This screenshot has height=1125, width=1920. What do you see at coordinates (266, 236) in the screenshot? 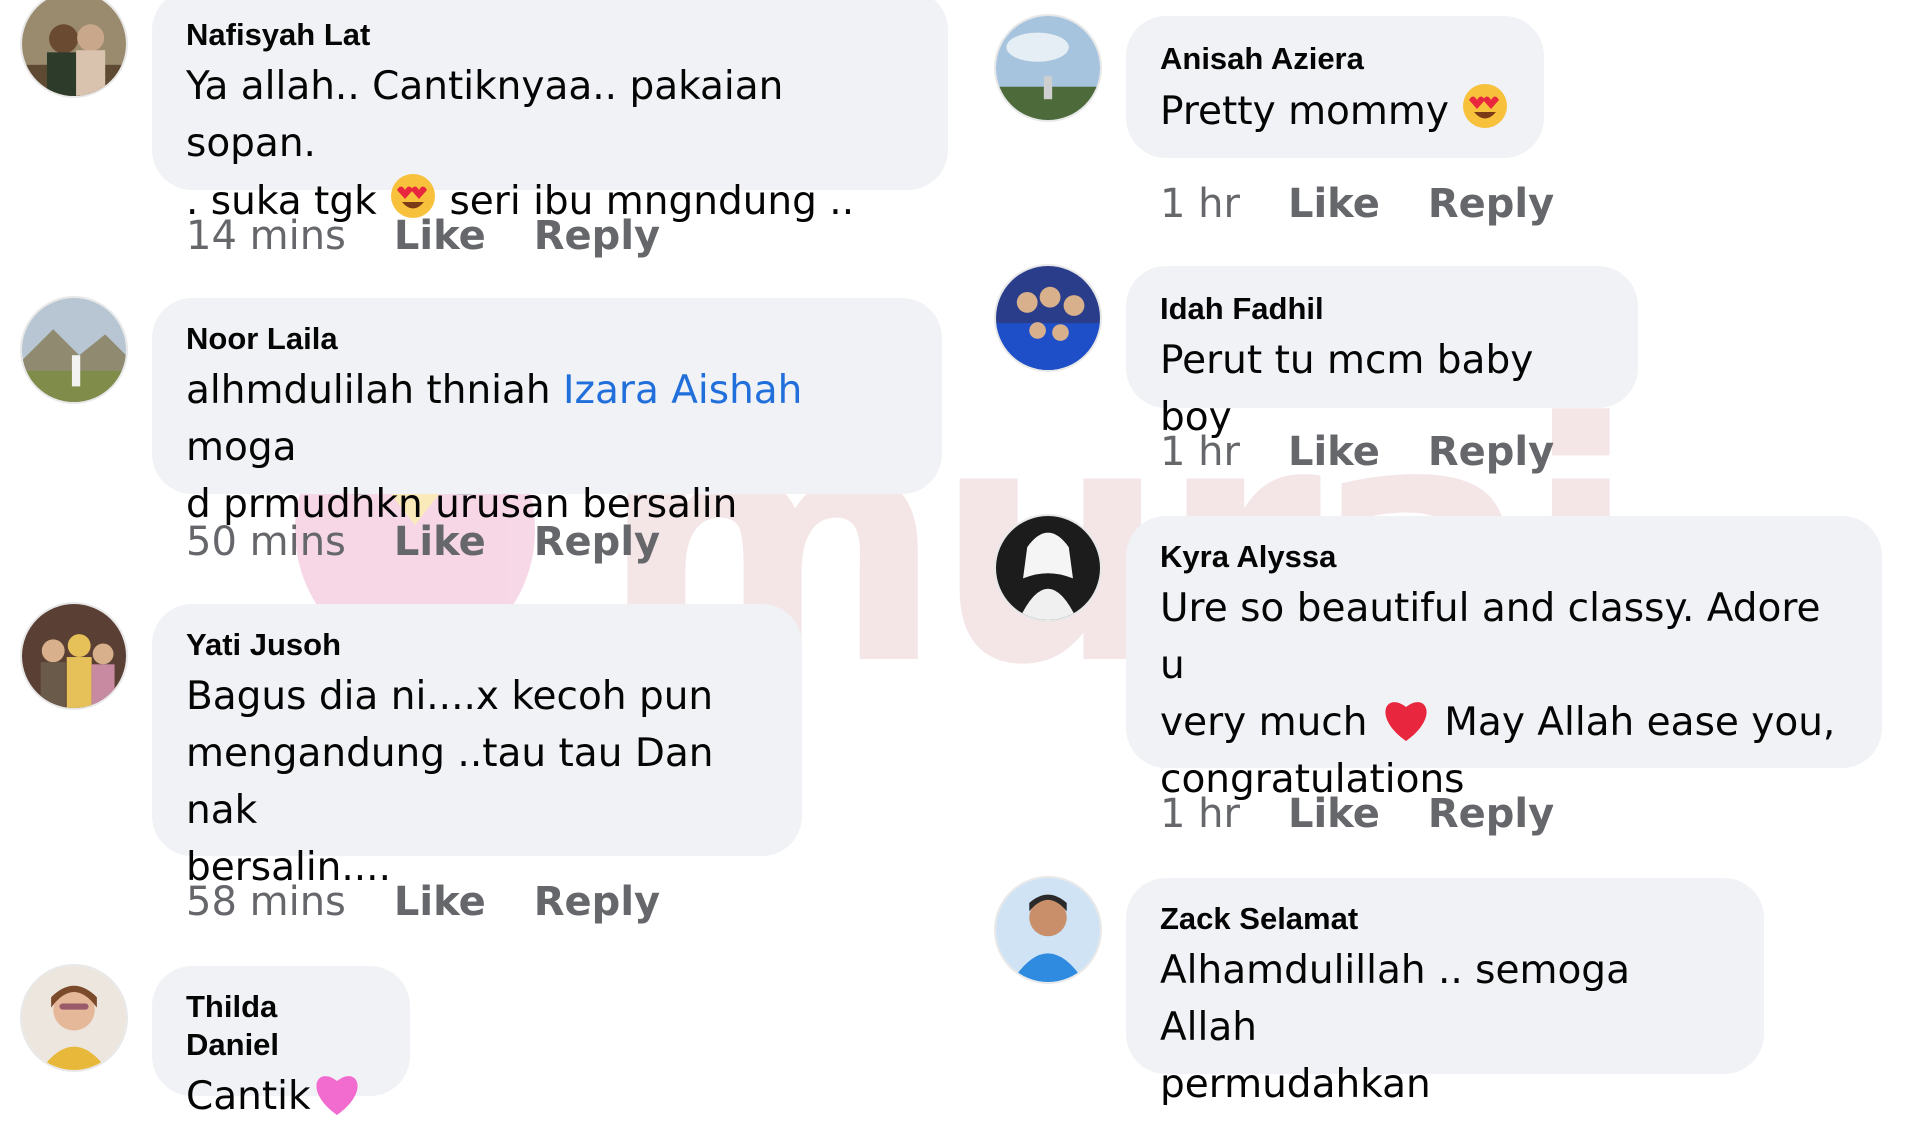
I see `comment-time: 14 mins` at bounding box center [266, 236].